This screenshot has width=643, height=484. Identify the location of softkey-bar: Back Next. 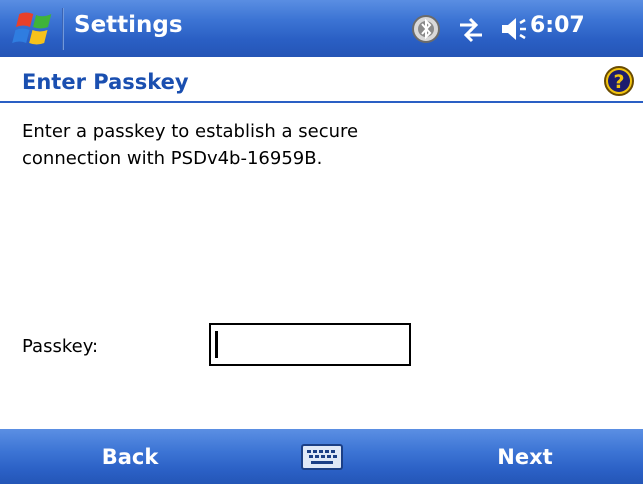
(321, 456).